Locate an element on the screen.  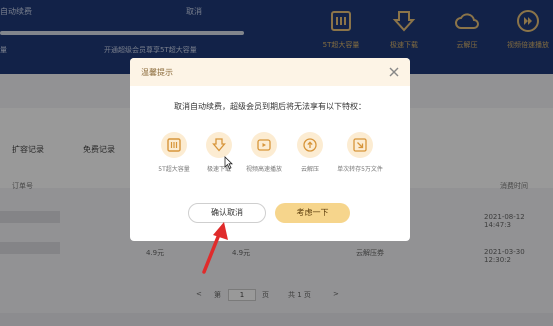
dialog-title: 温馨提示 is located at coordinates (157, 72).